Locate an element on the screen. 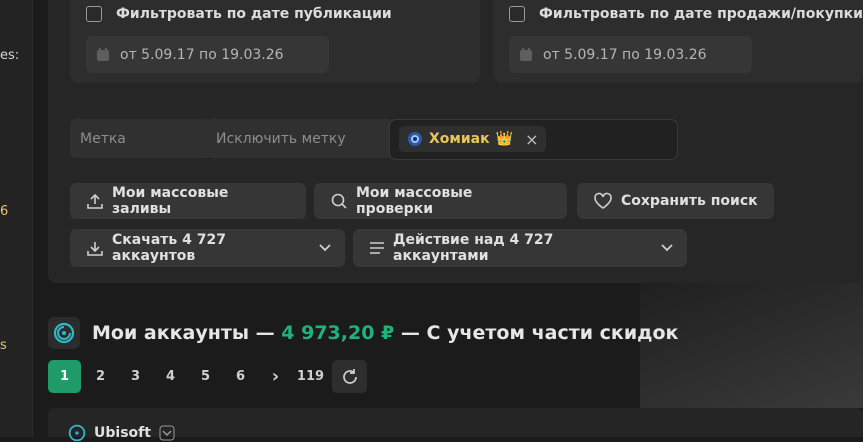  rail-text: es: is located at coordinates (10, 55).